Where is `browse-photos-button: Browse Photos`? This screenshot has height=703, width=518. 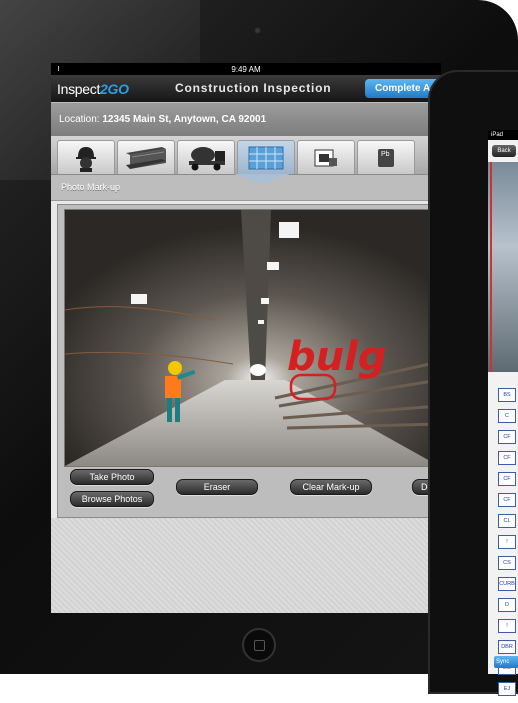
browse-photos-button: Browse Photos is located at coordinates (112, 499).